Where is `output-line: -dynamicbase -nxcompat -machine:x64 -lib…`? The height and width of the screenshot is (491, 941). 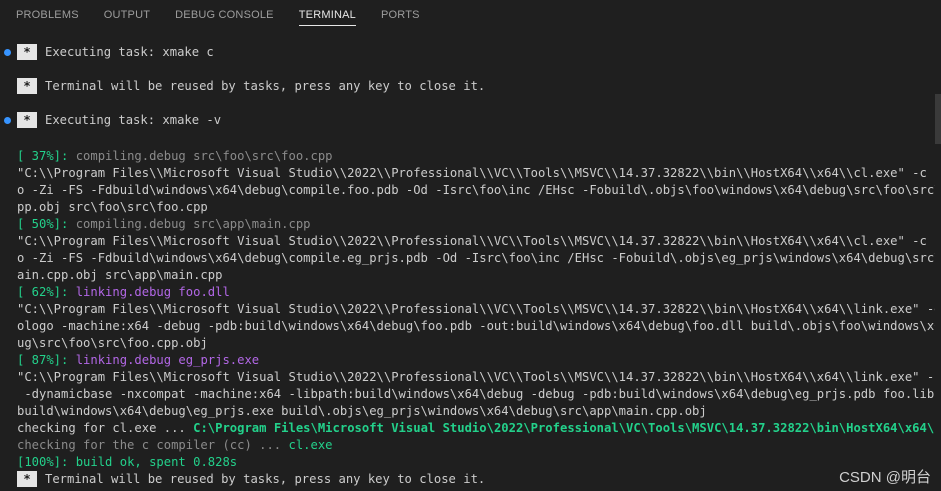
output-line: -dynamicbase -nxcompat -machine:x64 -lib… is located at coordinates (479, 394).